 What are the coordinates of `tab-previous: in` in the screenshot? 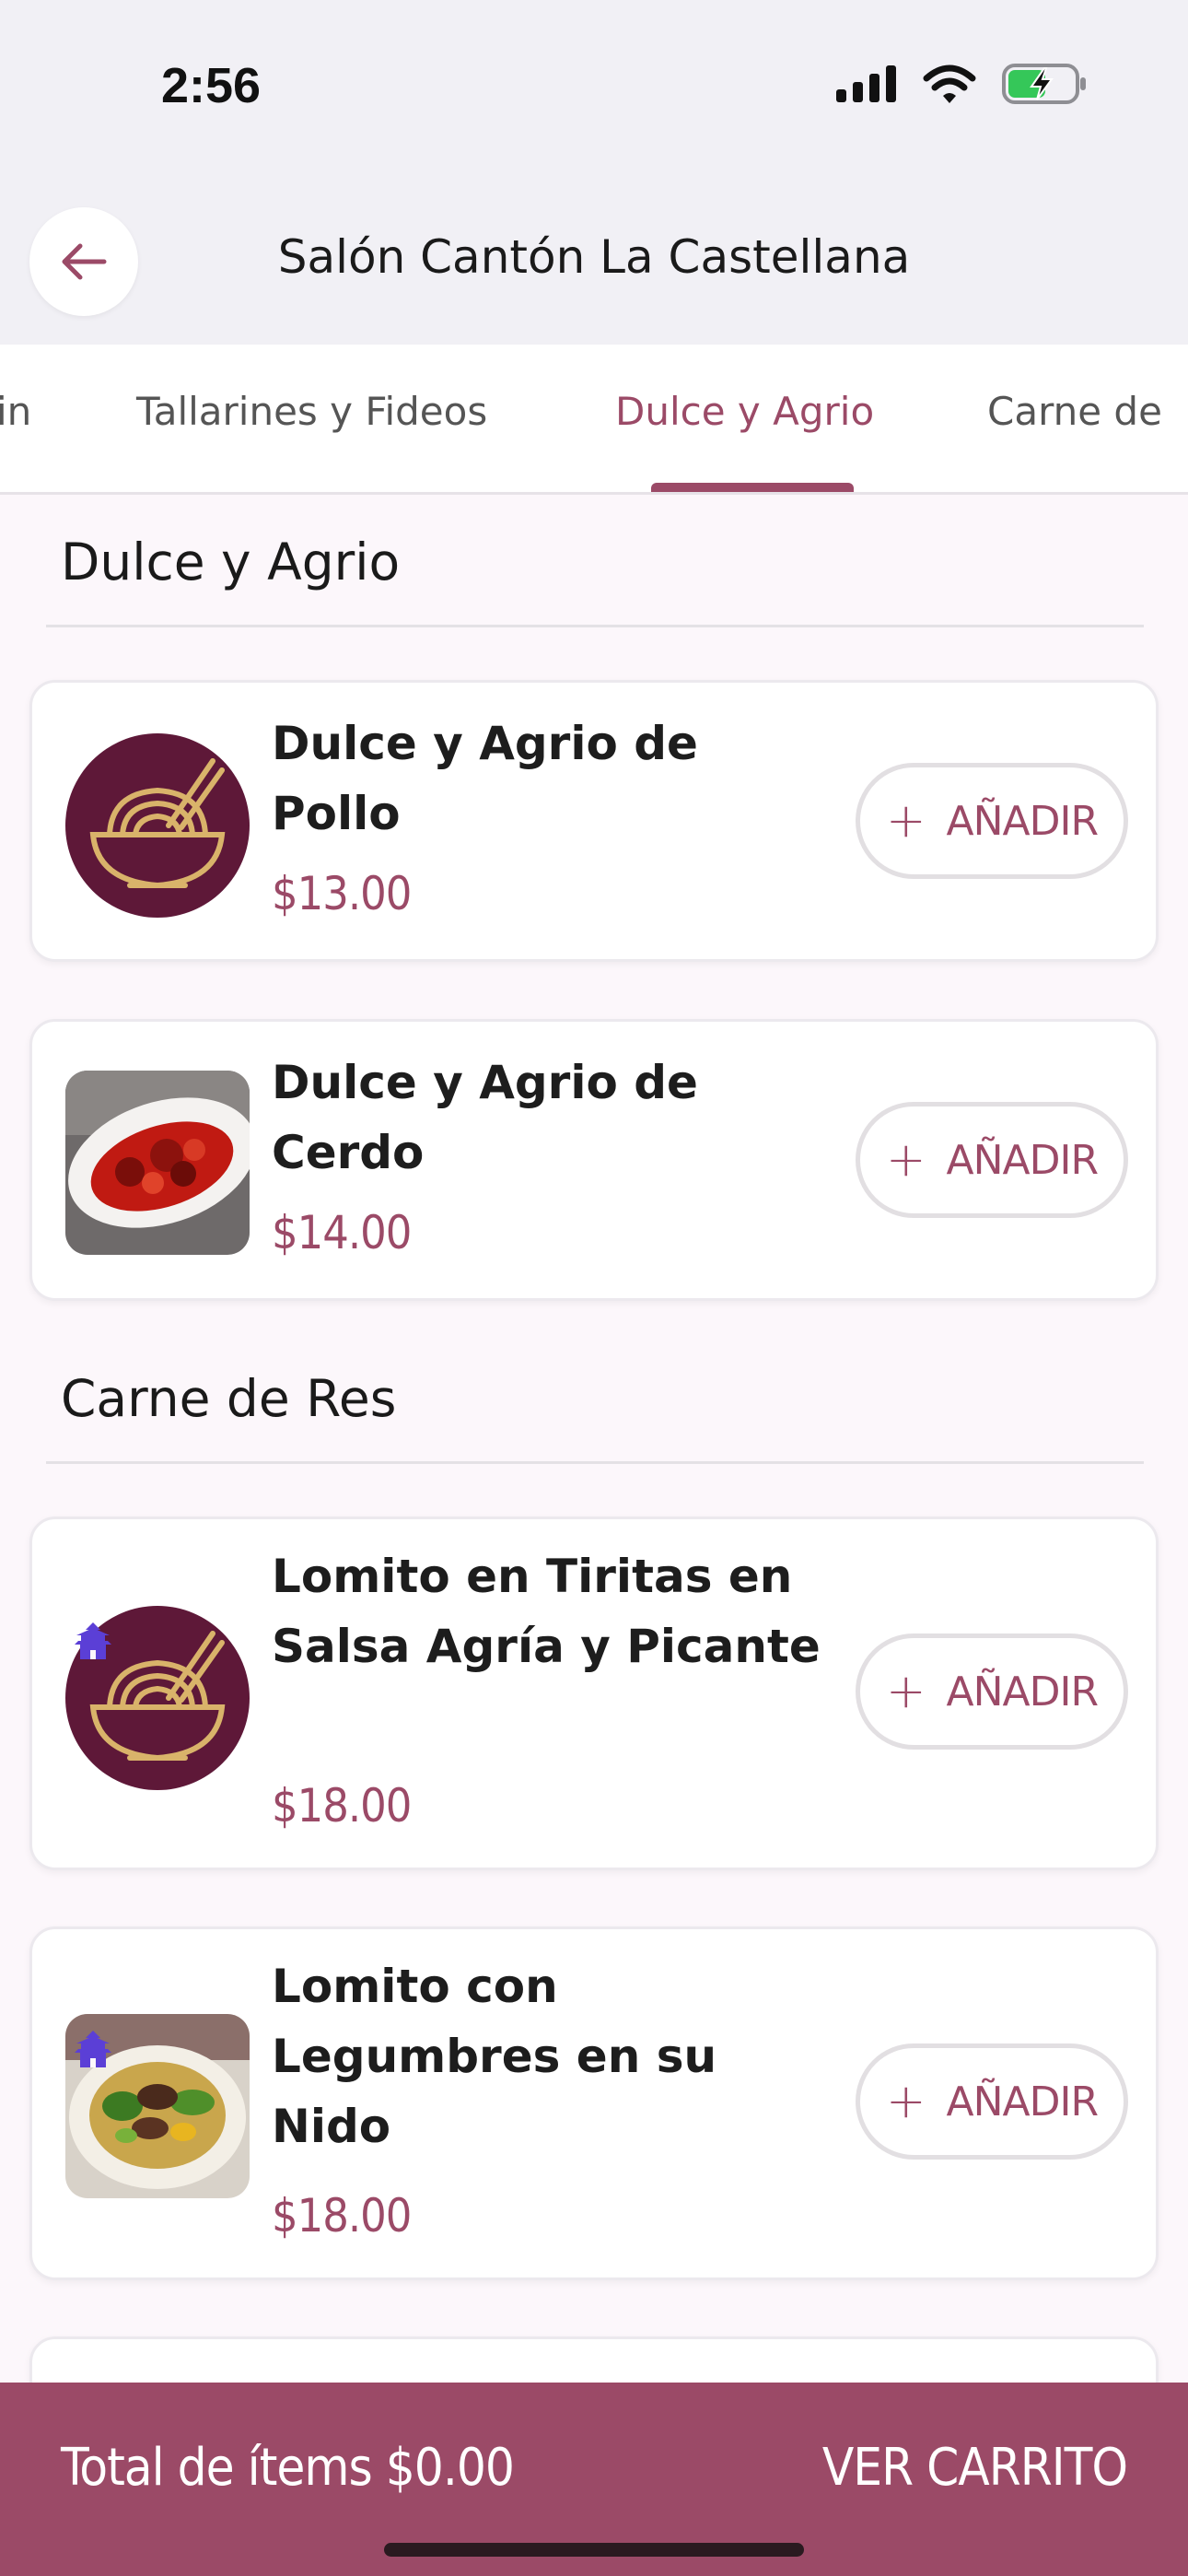 It's located at (15, 411).